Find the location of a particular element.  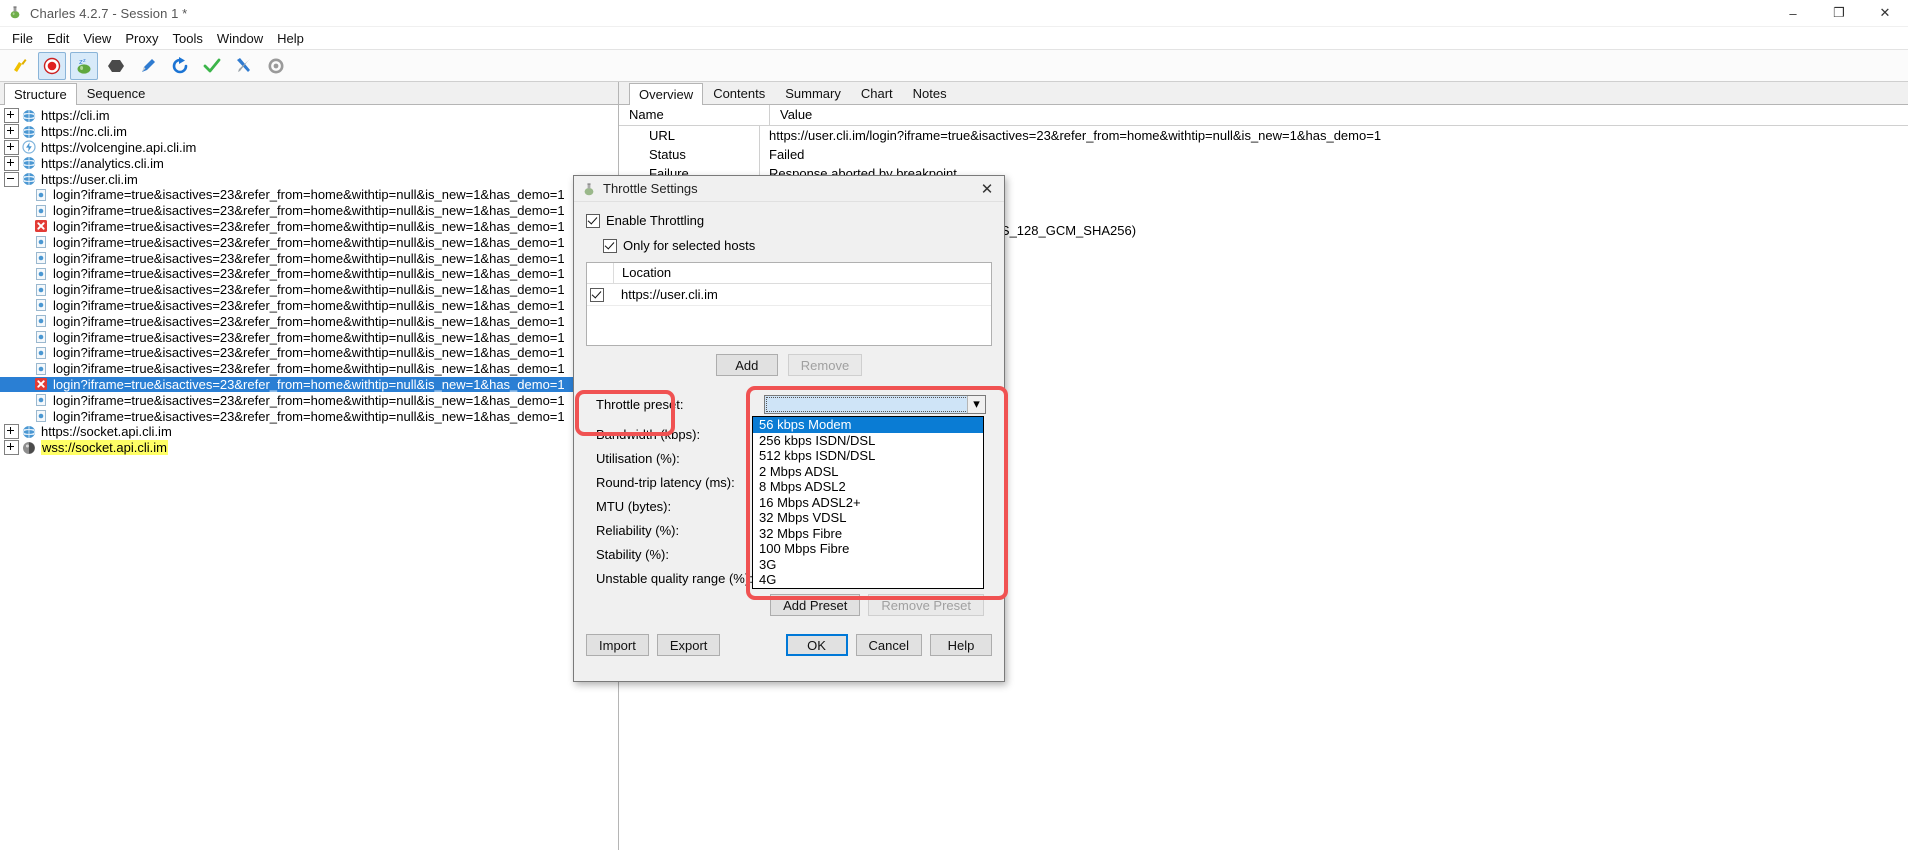

dialog-title-bar: Throttle Settings ✕ is located at coordinates (789, 189).